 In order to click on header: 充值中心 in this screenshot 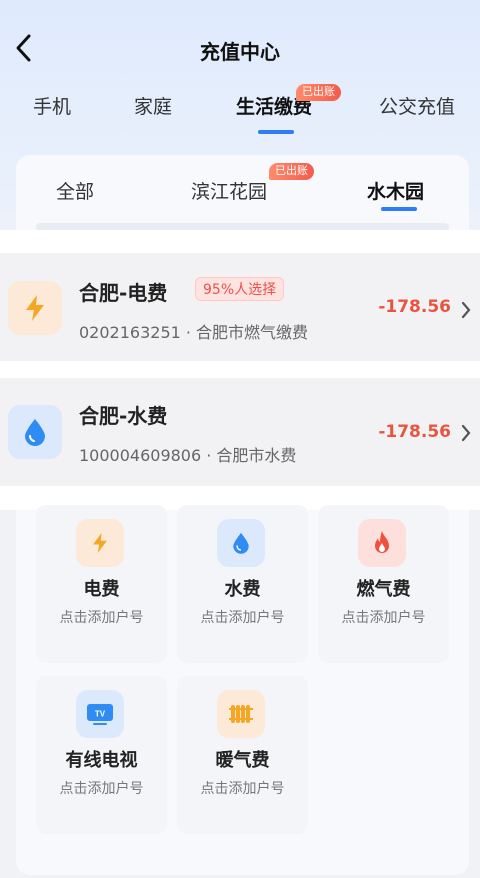, I will do `click(240, 45)`.